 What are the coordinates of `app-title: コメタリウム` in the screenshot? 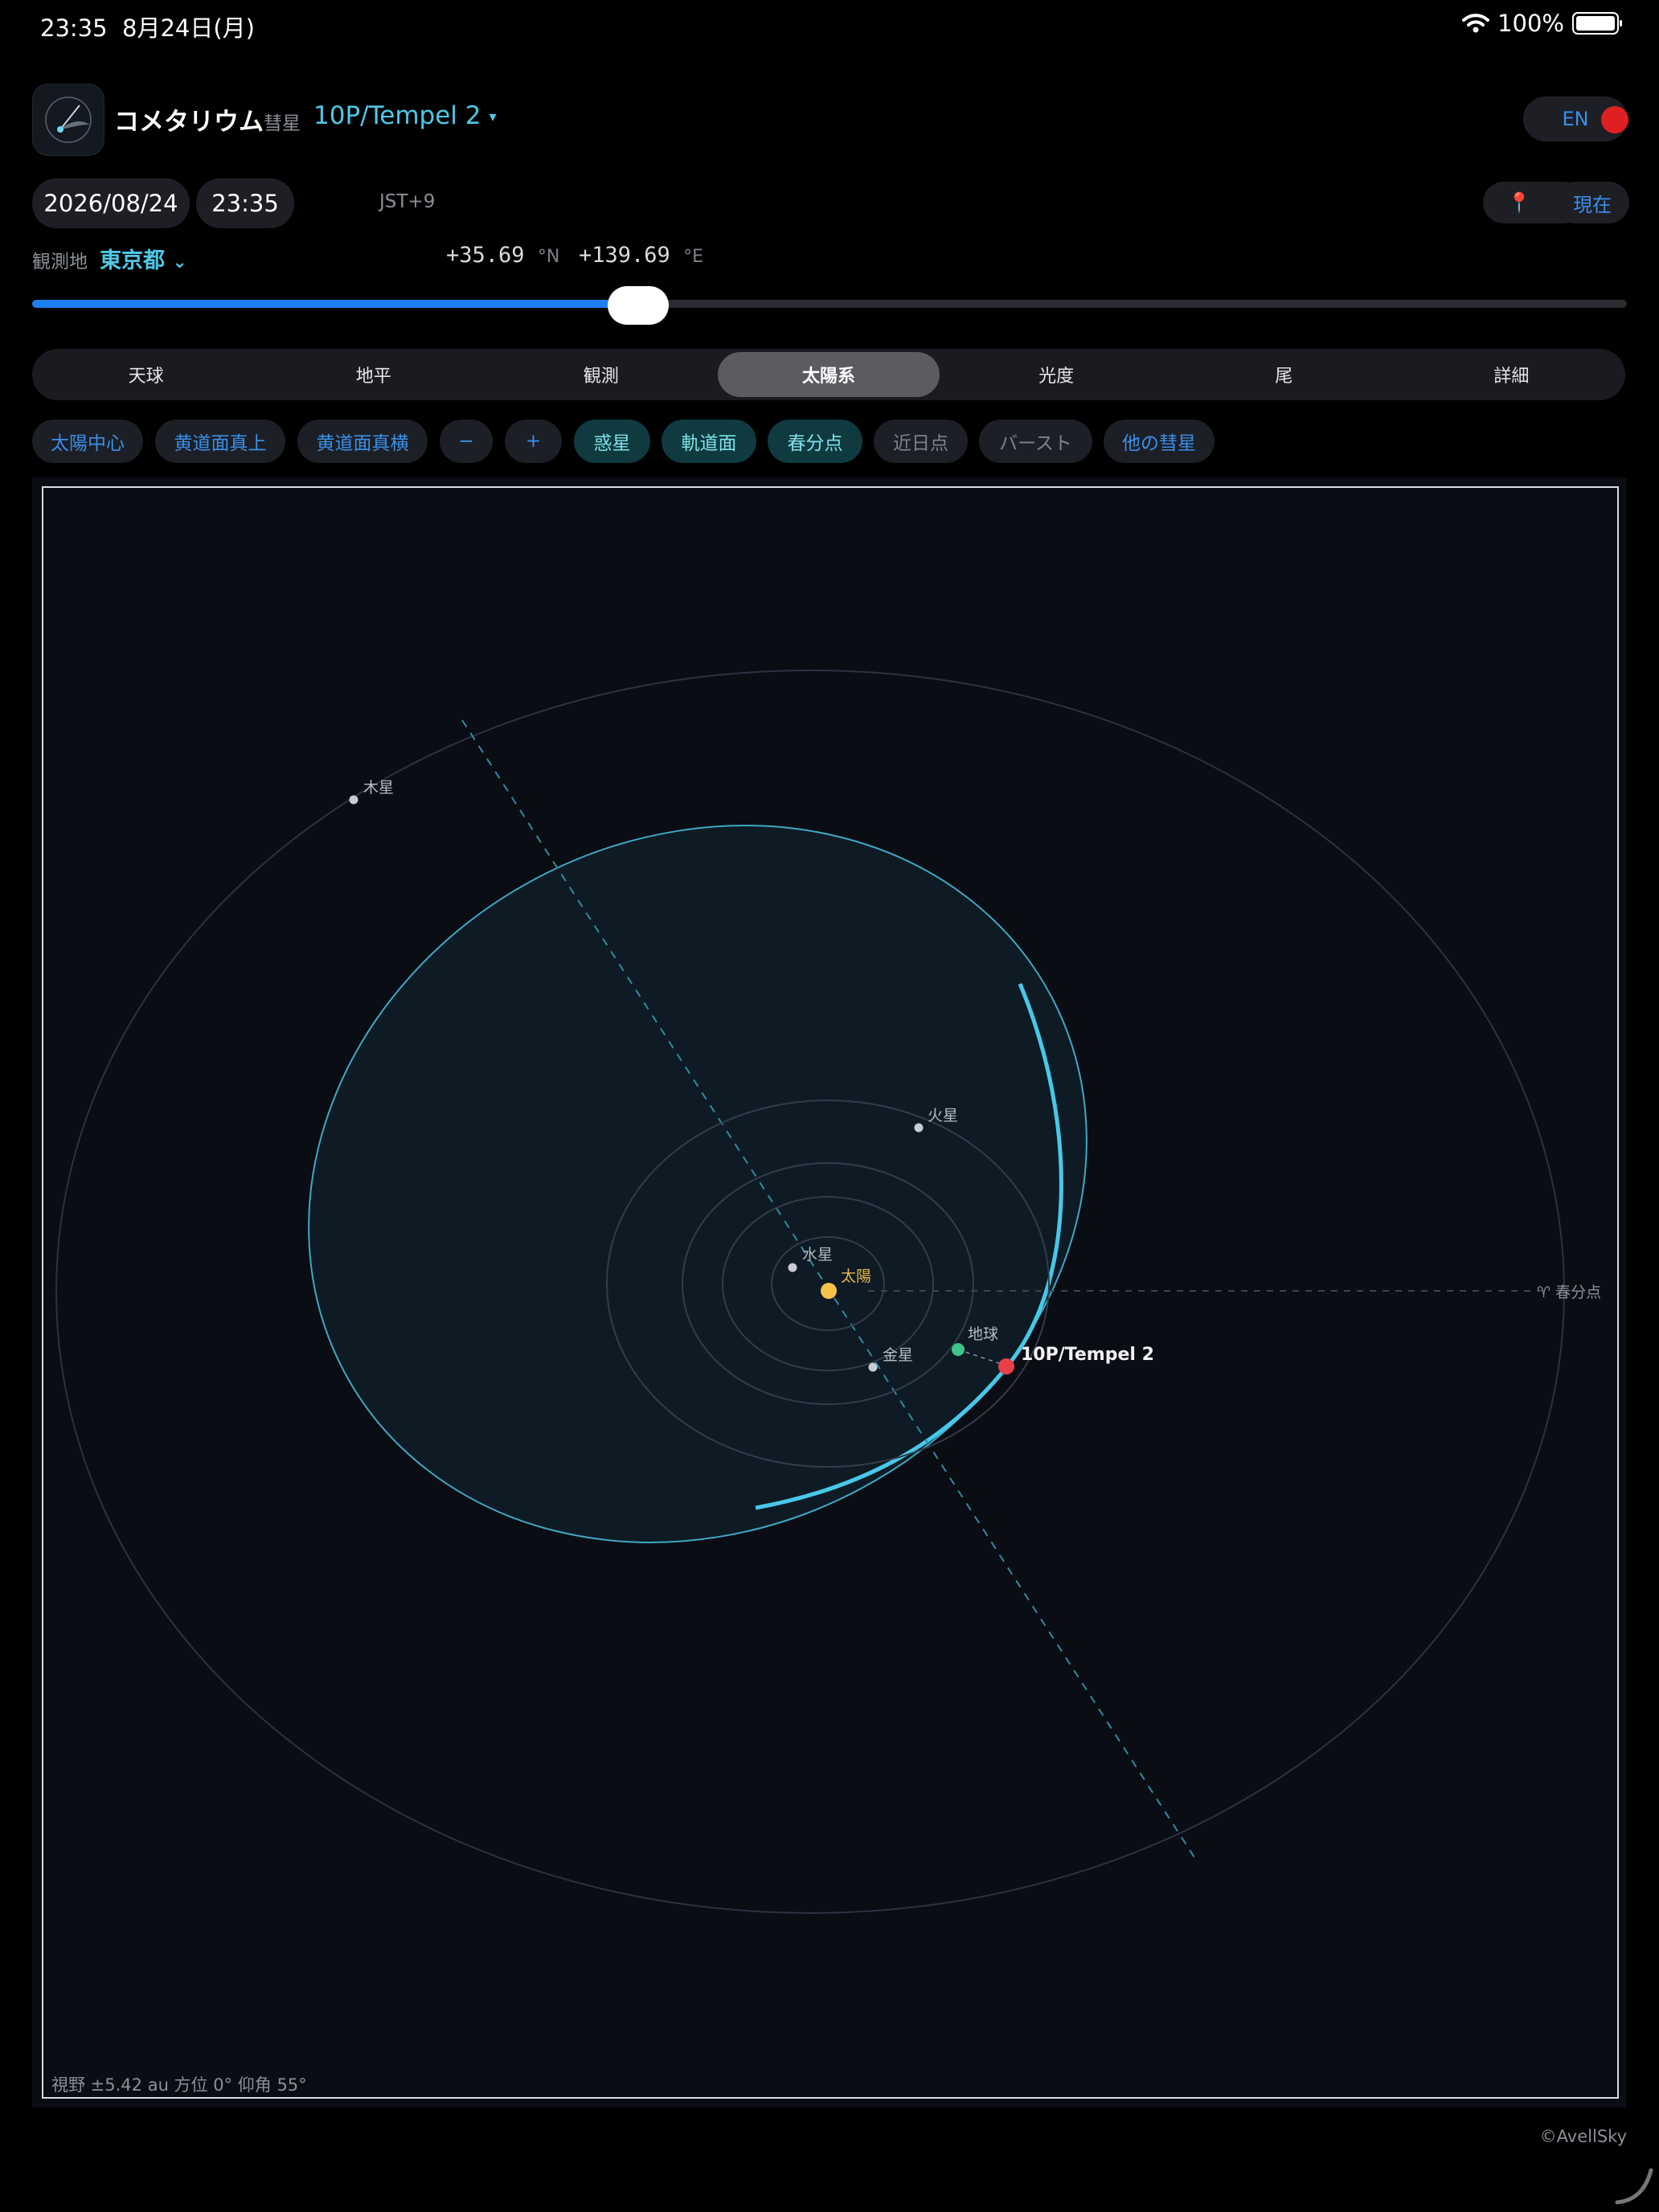 It's located at (189, 122).